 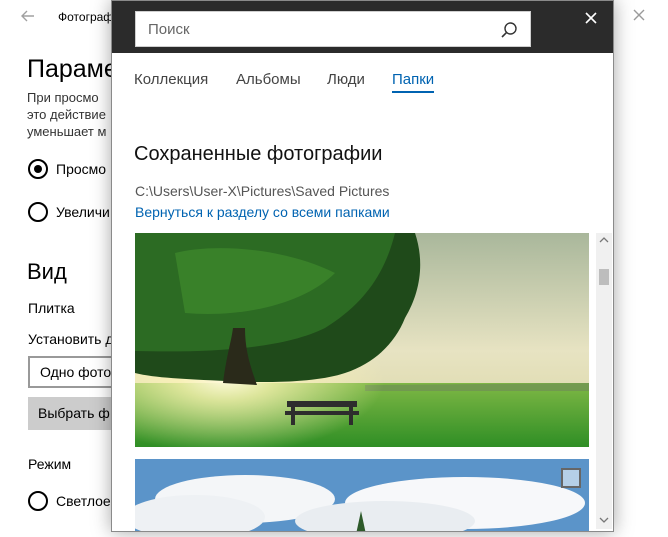 What do you see at coordinates (30, 18) in the screenshot?
I see `back-arrow-icon` at bounding box center [30, 18].